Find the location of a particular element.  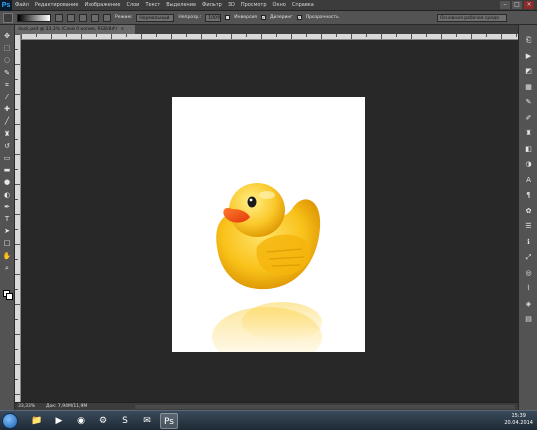

history-panel-icon: ⎗ is located at coordinates (528, 40).